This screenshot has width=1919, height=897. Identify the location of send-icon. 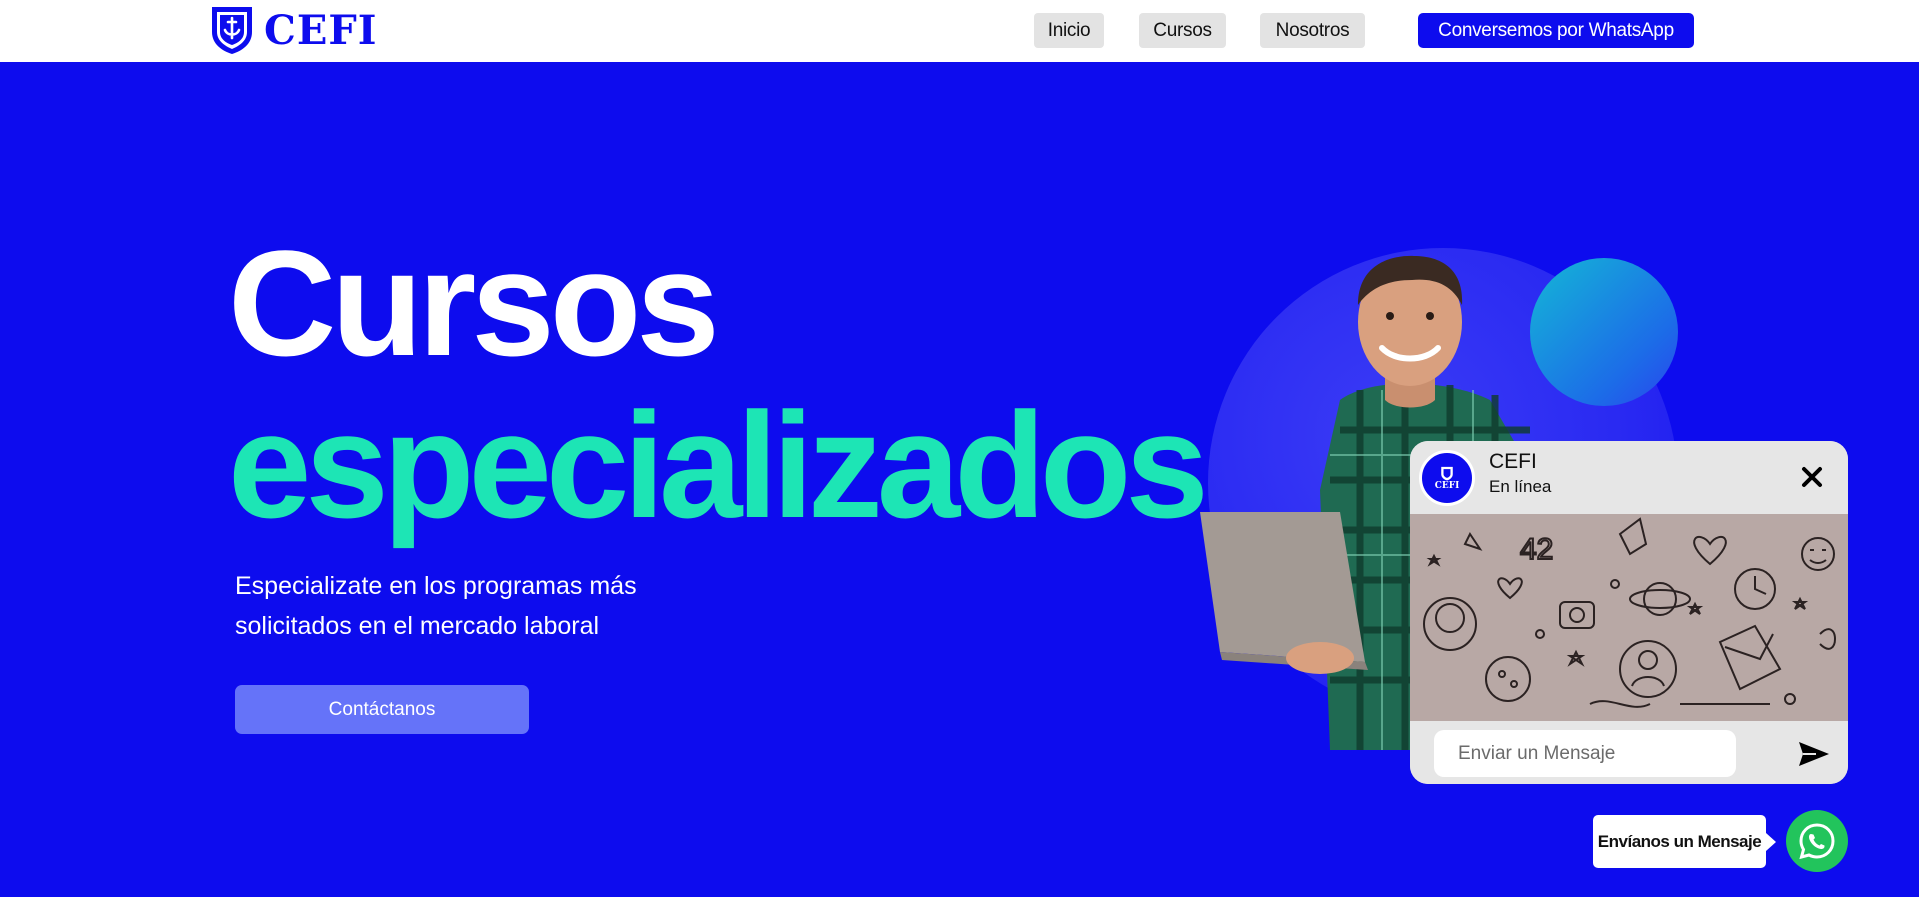
(1814, 754).